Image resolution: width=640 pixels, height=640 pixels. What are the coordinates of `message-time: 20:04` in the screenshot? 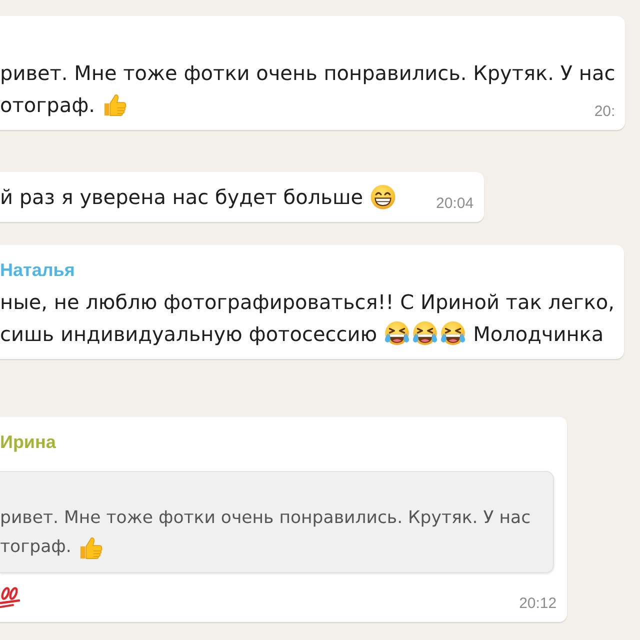 It's located at (455, 204).